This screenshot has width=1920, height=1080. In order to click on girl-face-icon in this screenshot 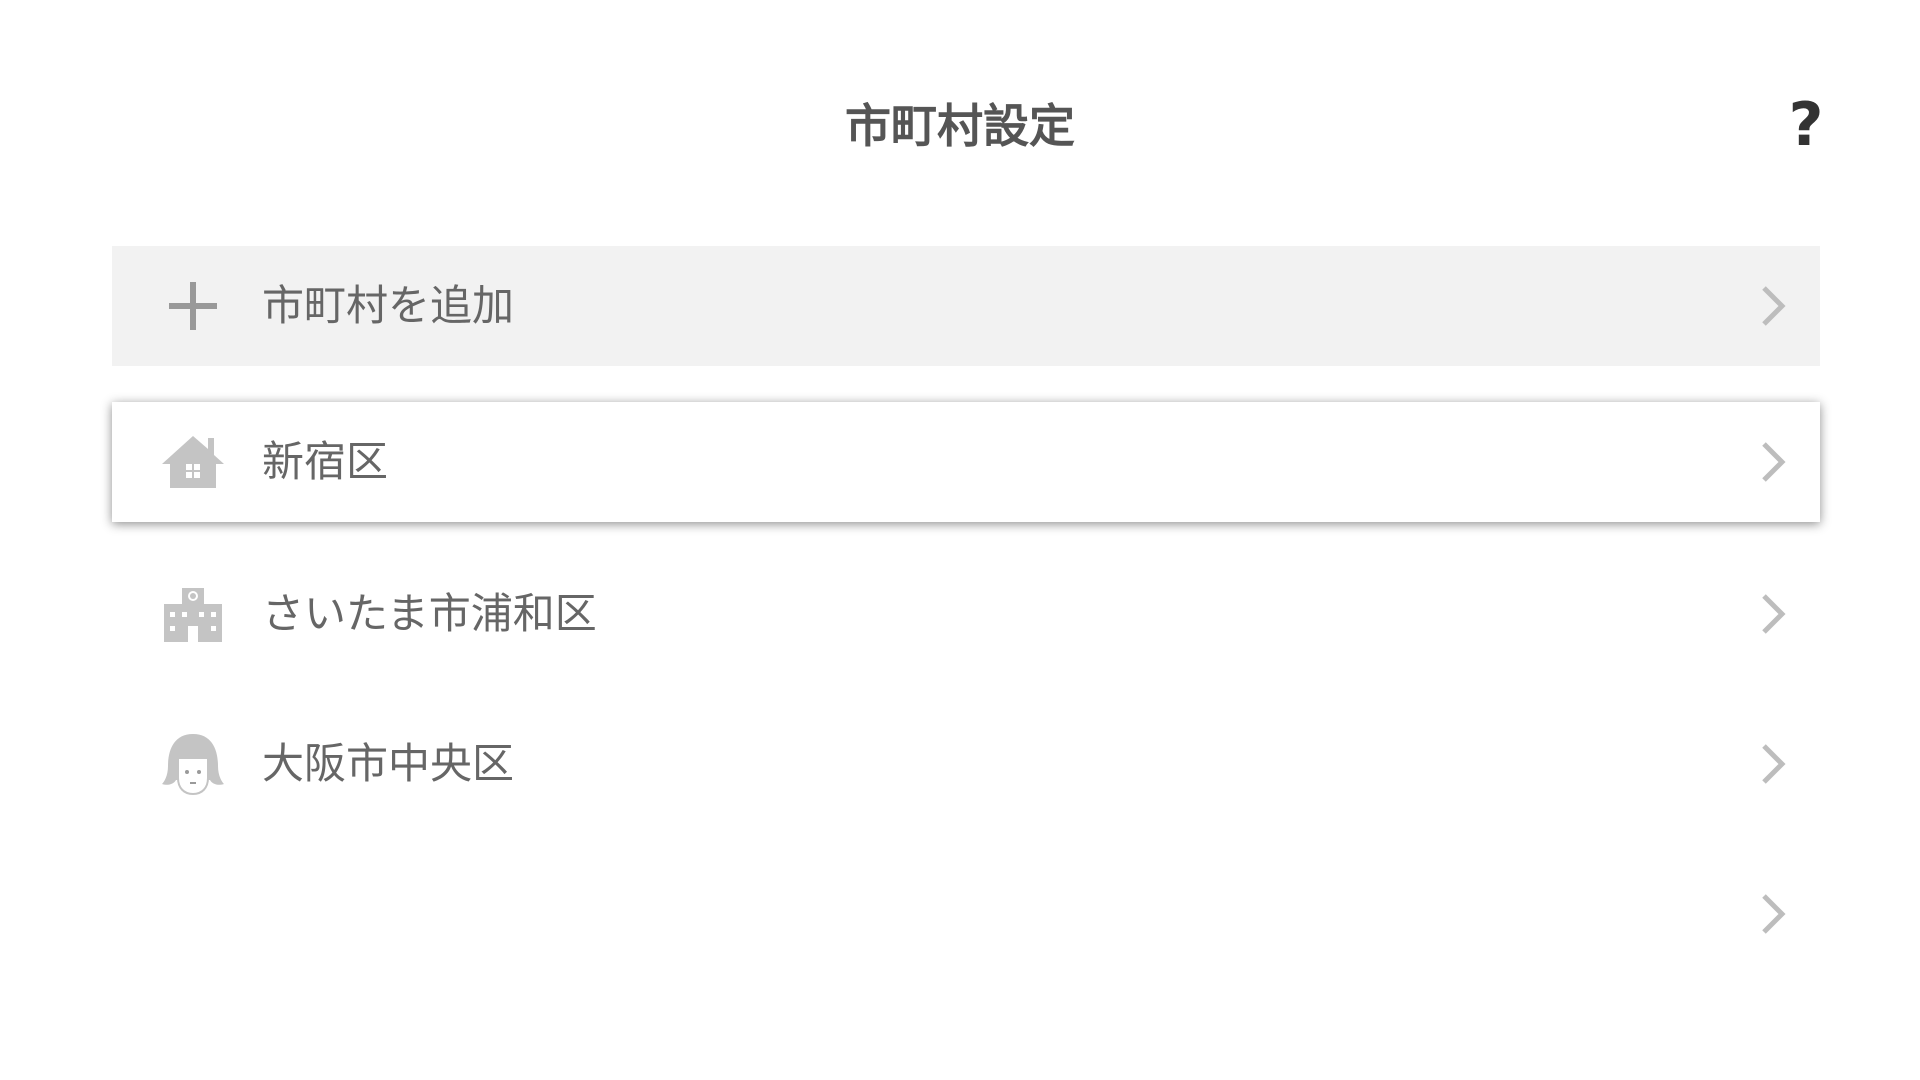, I will do `click(193, 764)`.